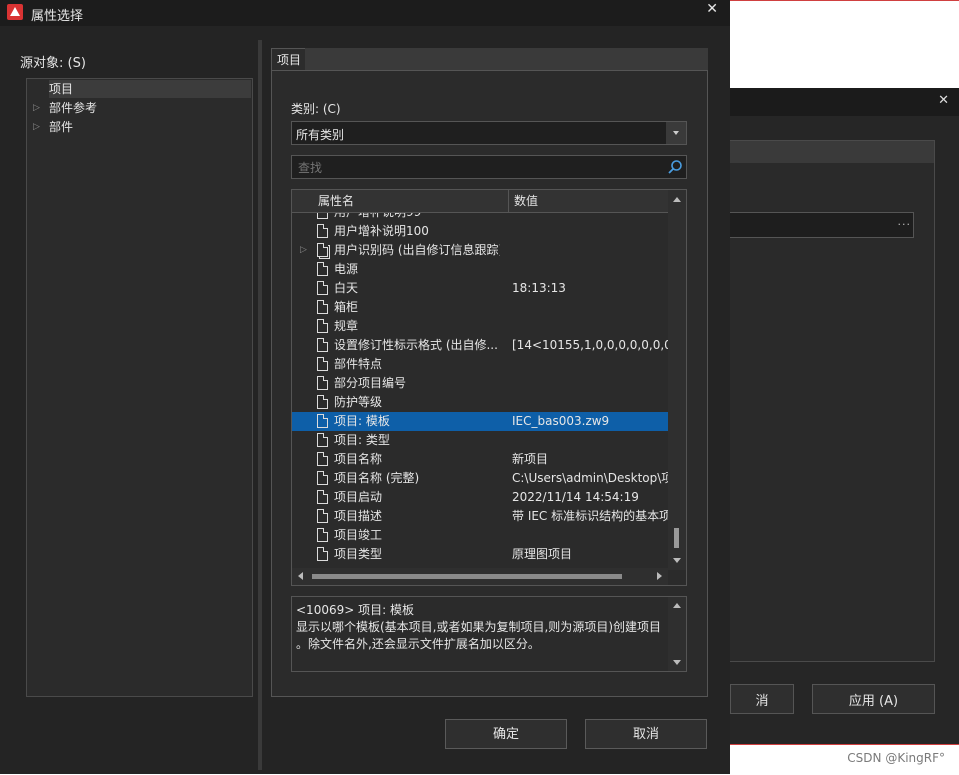  I want to click on description-scrollbar, so click(677, 634).